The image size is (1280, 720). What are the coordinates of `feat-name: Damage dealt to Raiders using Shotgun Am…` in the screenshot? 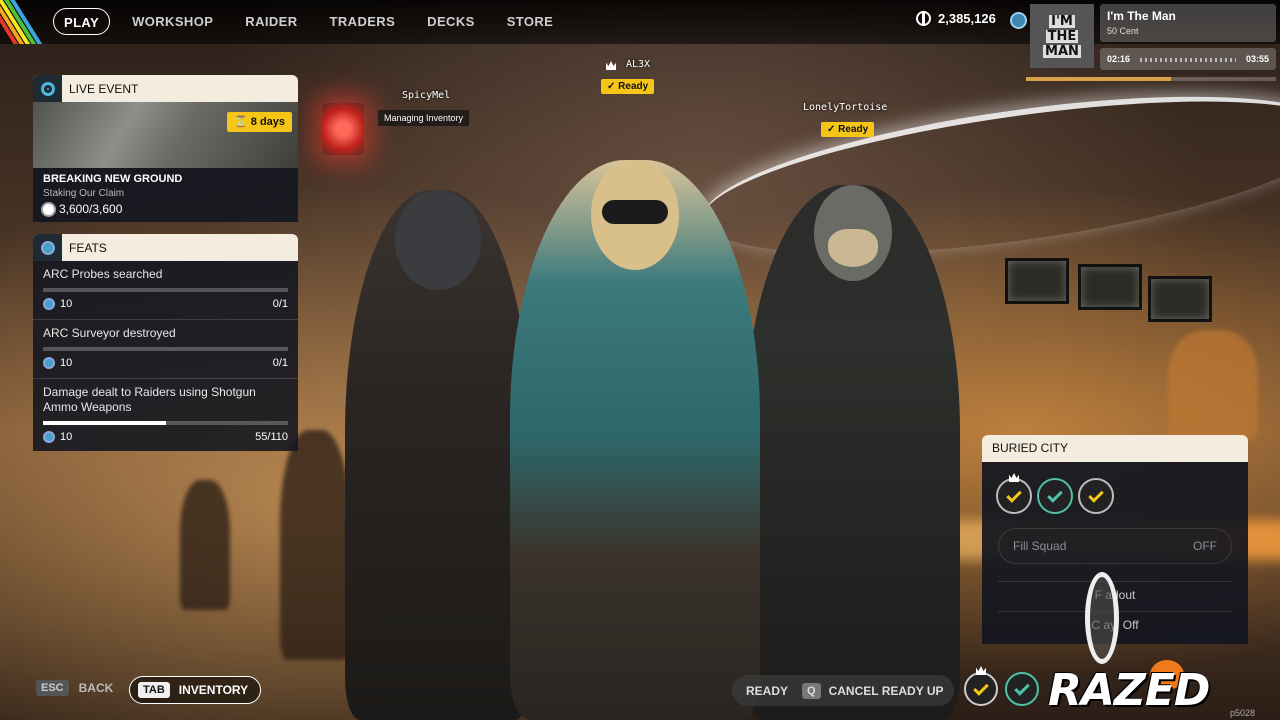 It's located at (149, 399).